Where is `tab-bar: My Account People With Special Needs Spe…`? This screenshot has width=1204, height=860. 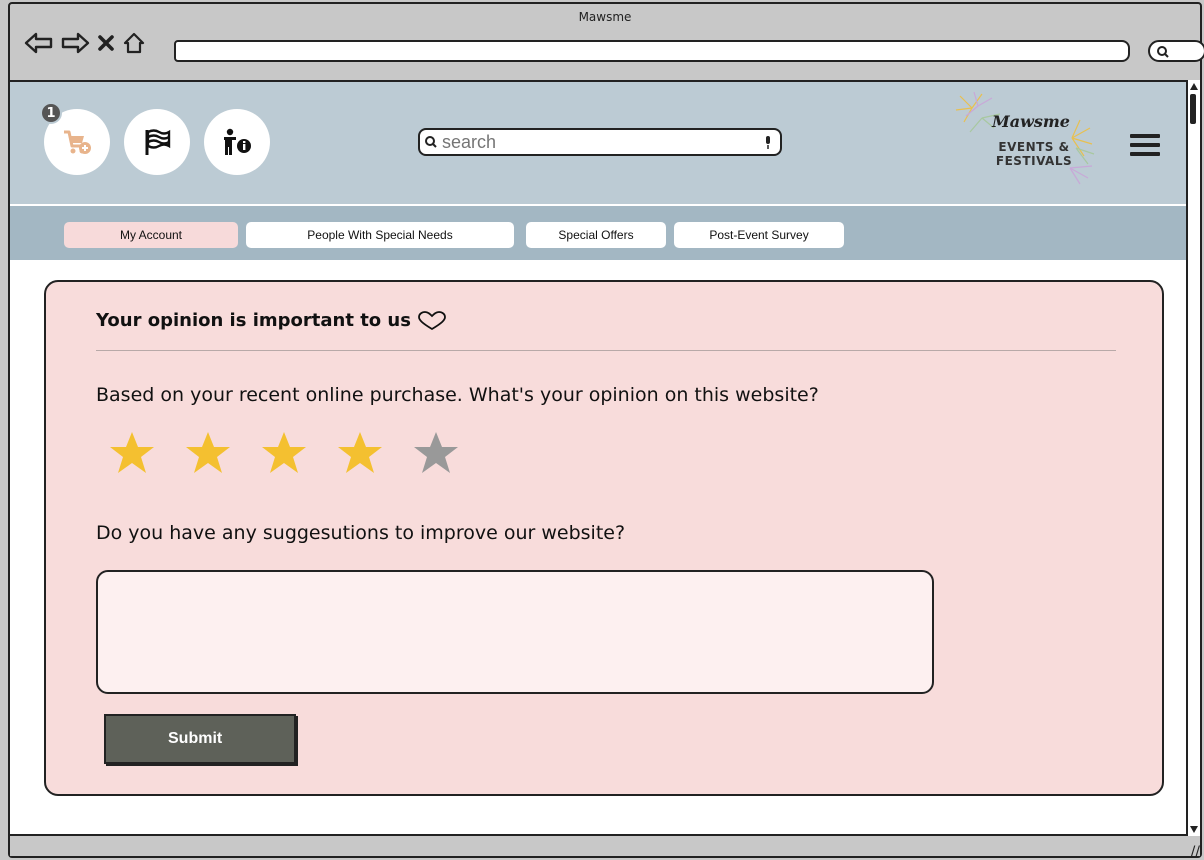 tab-bar: My Account People With Special Needs Spe… is located at coordinates (598, 232).